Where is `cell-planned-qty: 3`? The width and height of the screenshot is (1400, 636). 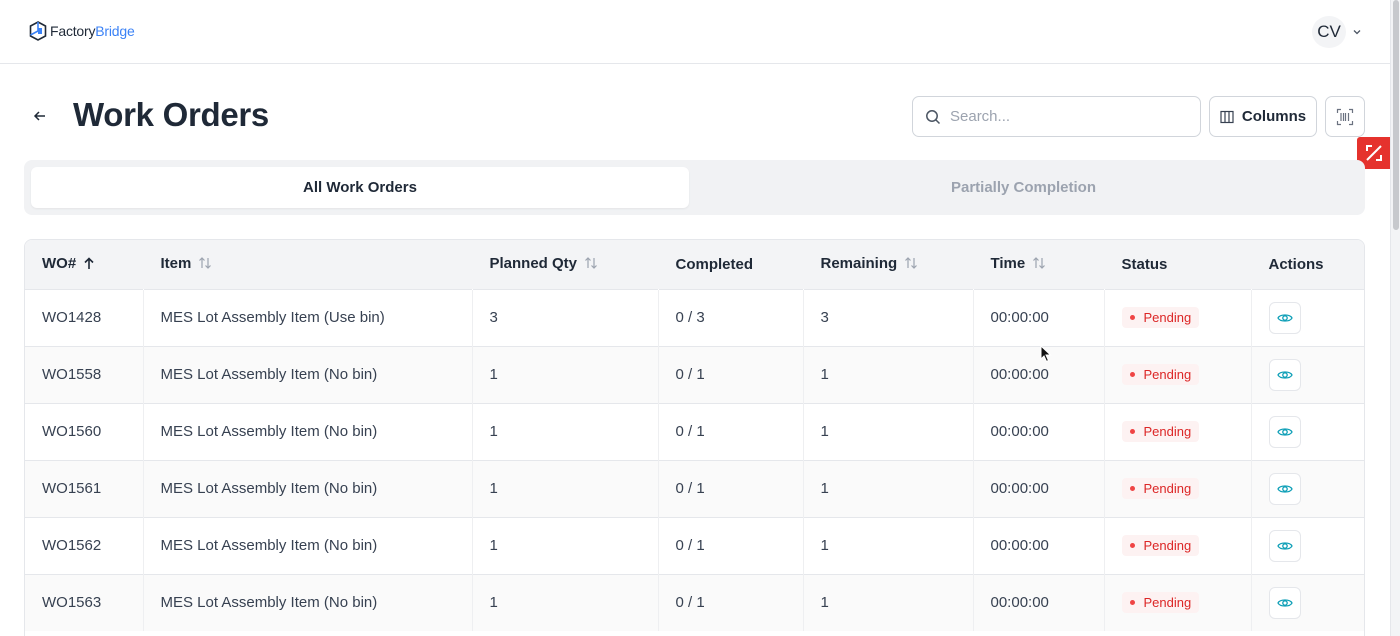 cell-planned-qty: 3 is located at coordinates (565, 317).